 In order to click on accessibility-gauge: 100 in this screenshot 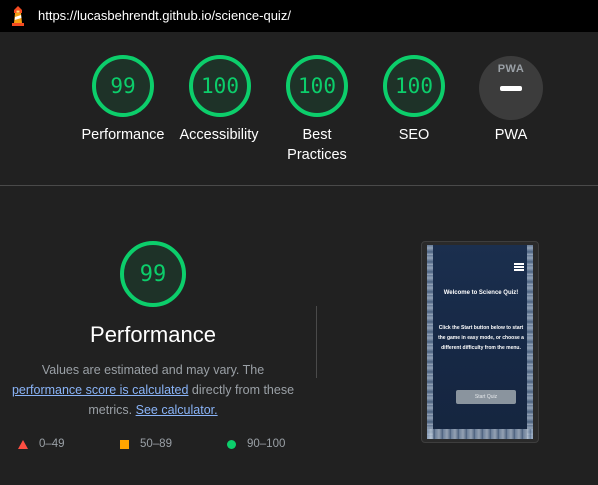, I will do `click(220, 86)`.